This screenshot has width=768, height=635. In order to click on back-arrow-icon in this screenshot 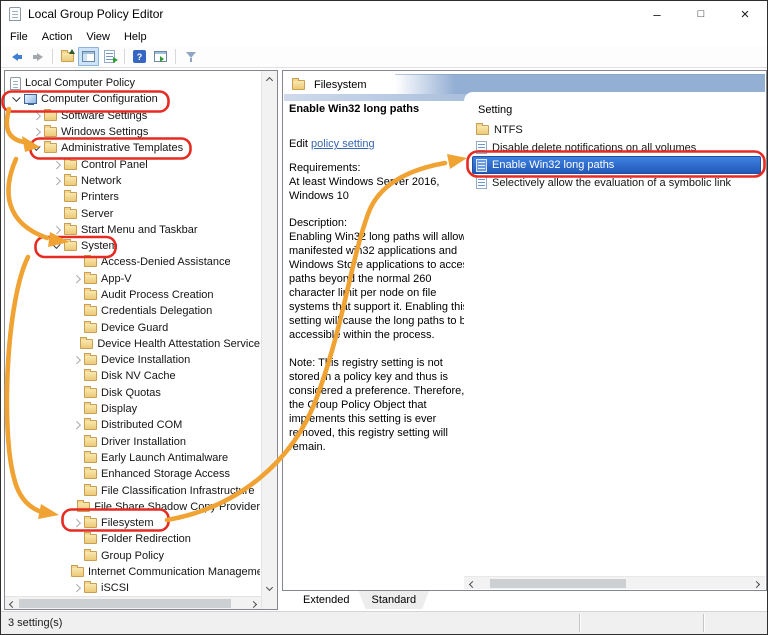, I will do `click(16, 56)`.